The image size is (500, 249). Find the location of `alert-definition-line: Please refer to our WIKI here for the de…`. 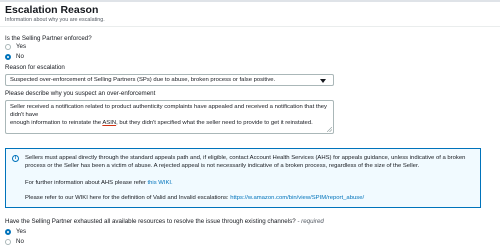

alert-definition-line: Please refer to our WIKI here for the de… is located at coordinates (195, 198).